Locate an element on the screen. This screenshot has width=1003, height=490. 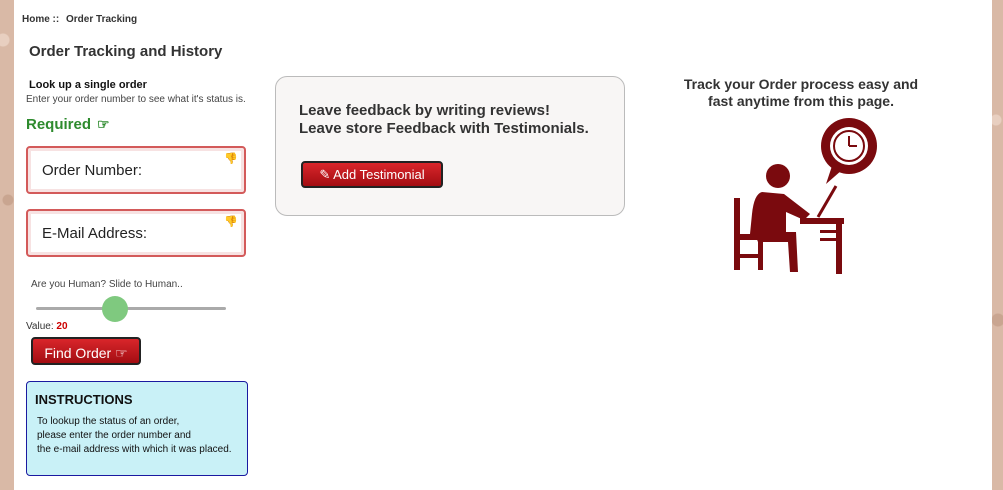
breadcrumb-home: Home :: is located at coordinates (40, 19).